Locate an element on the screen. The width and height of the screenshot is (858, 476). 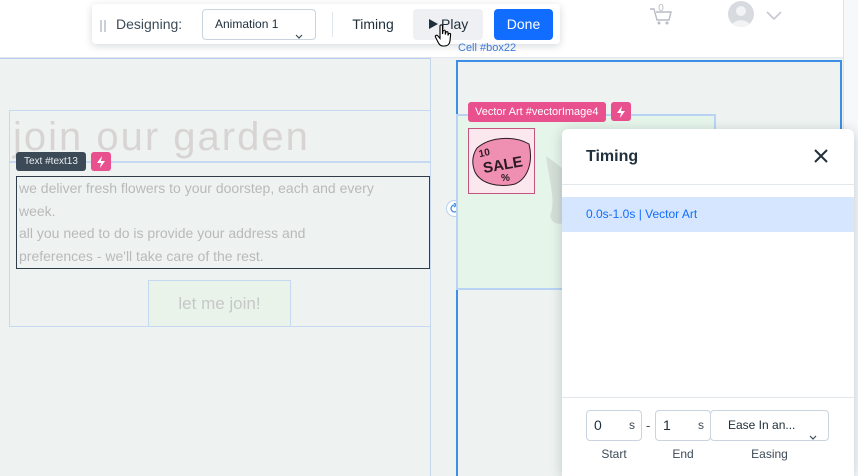
cart-icon: 0 is located at coordinates (661, 14).